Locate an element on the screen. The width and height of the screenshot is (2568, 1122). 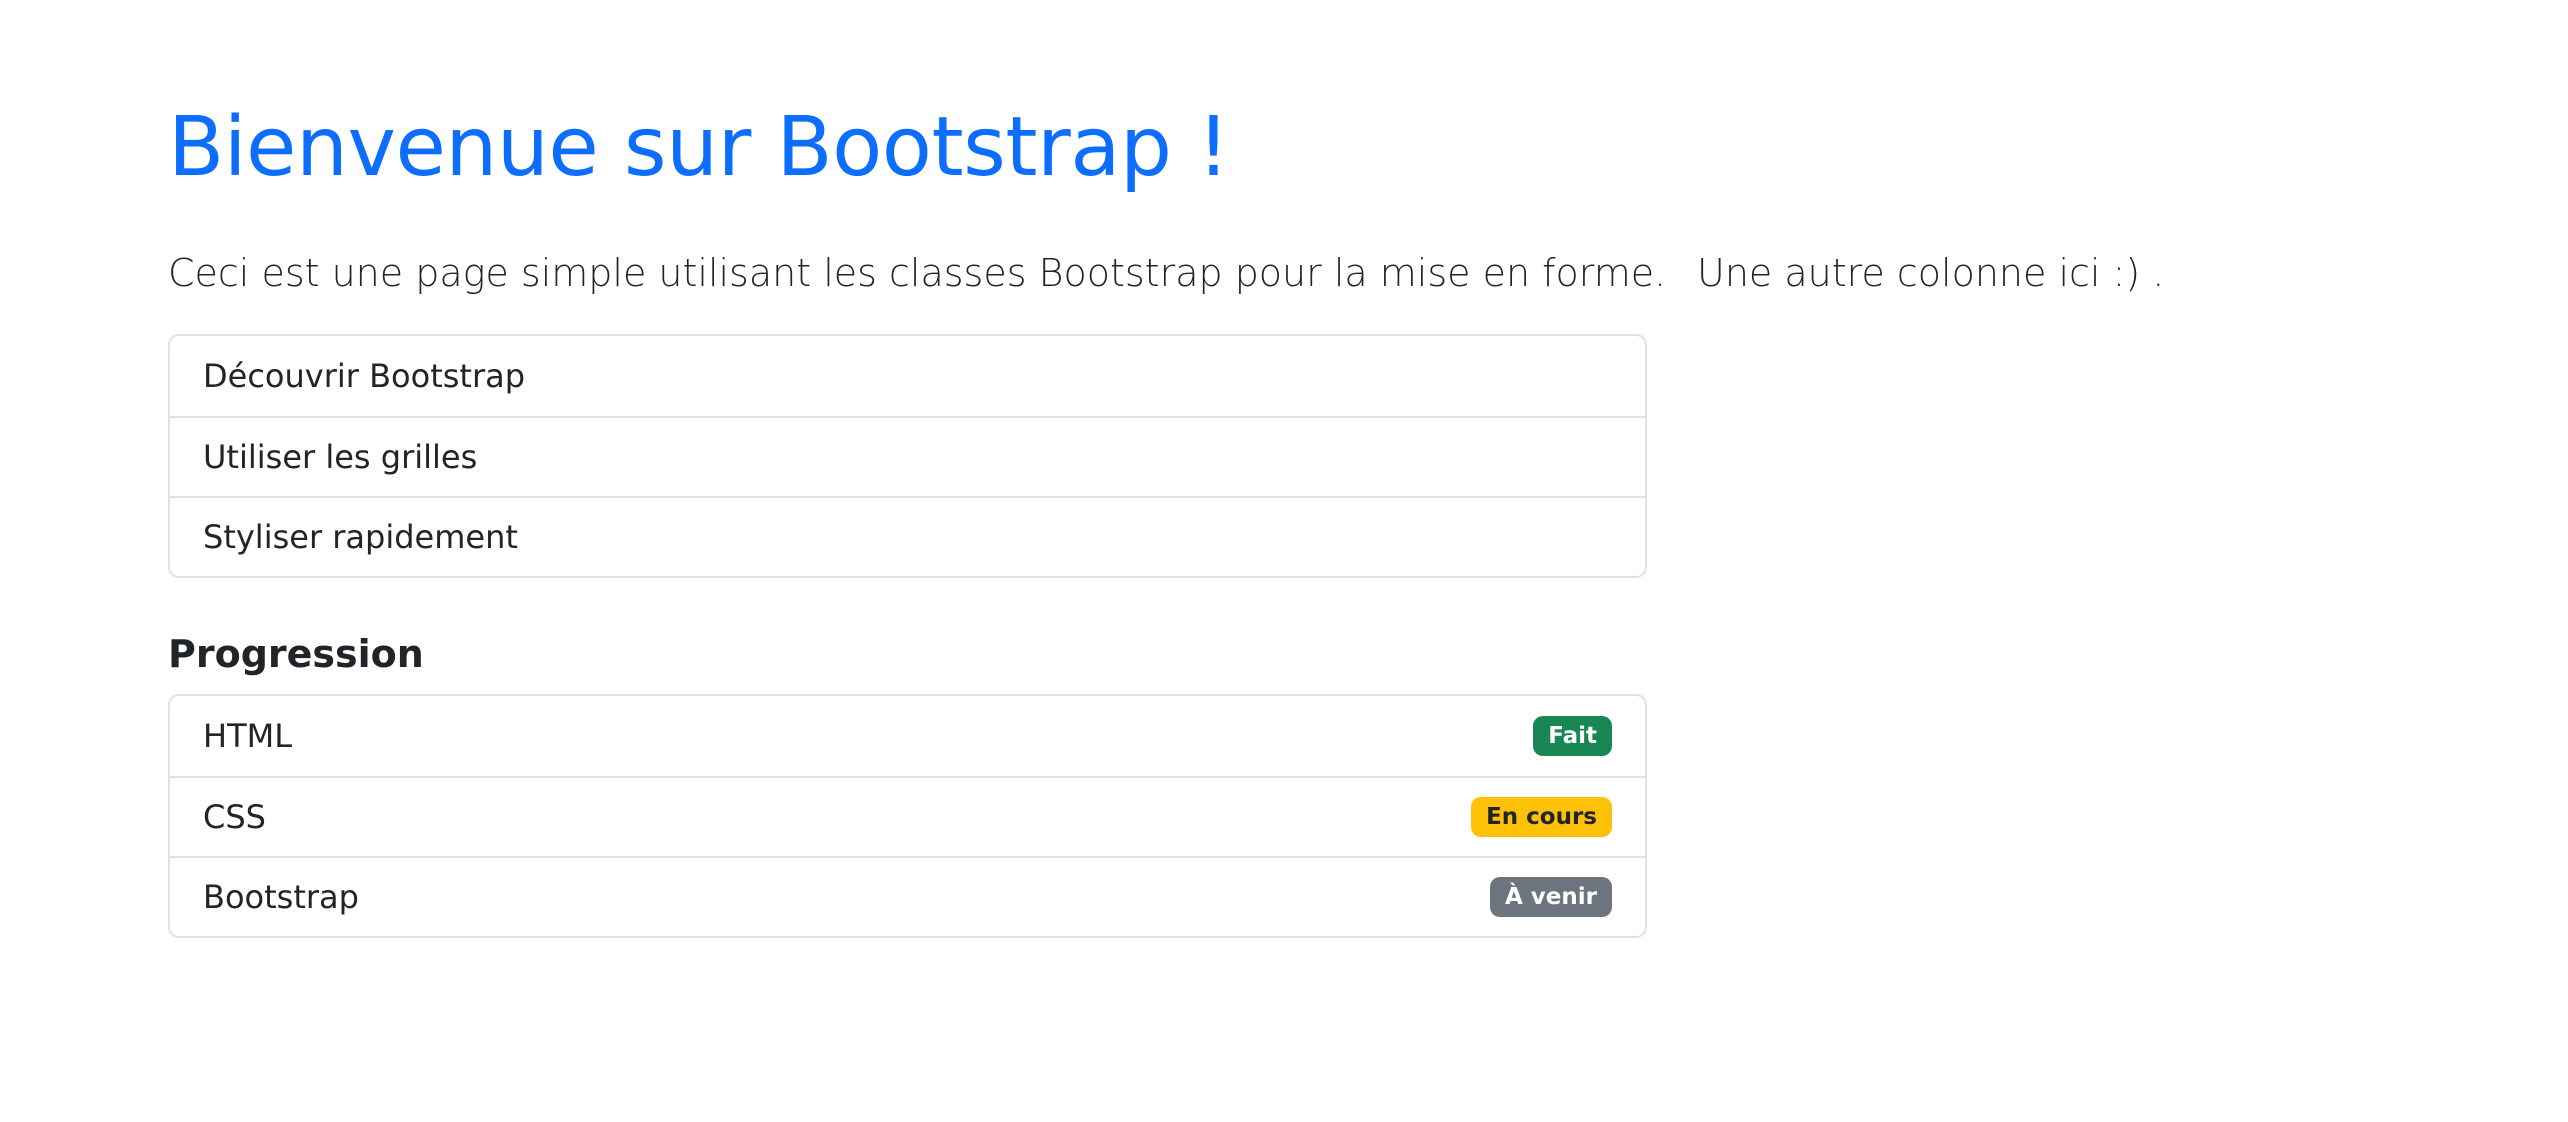
progress-item-html: HTML Fait is located at coordinates (907, 736).